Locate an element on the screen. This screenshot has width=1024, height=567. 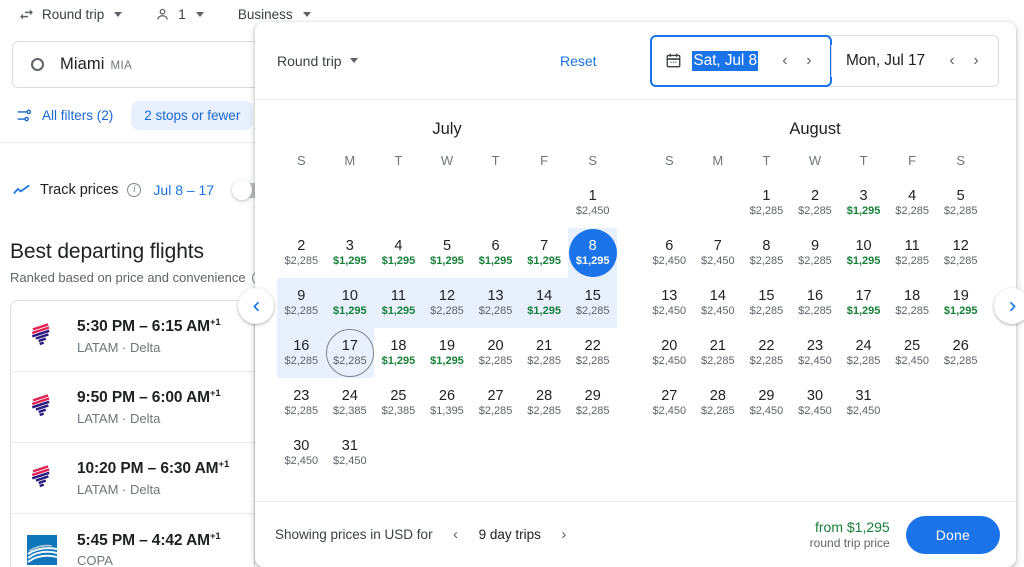
return-next-day-button: › is located at coordinates (976, 61).